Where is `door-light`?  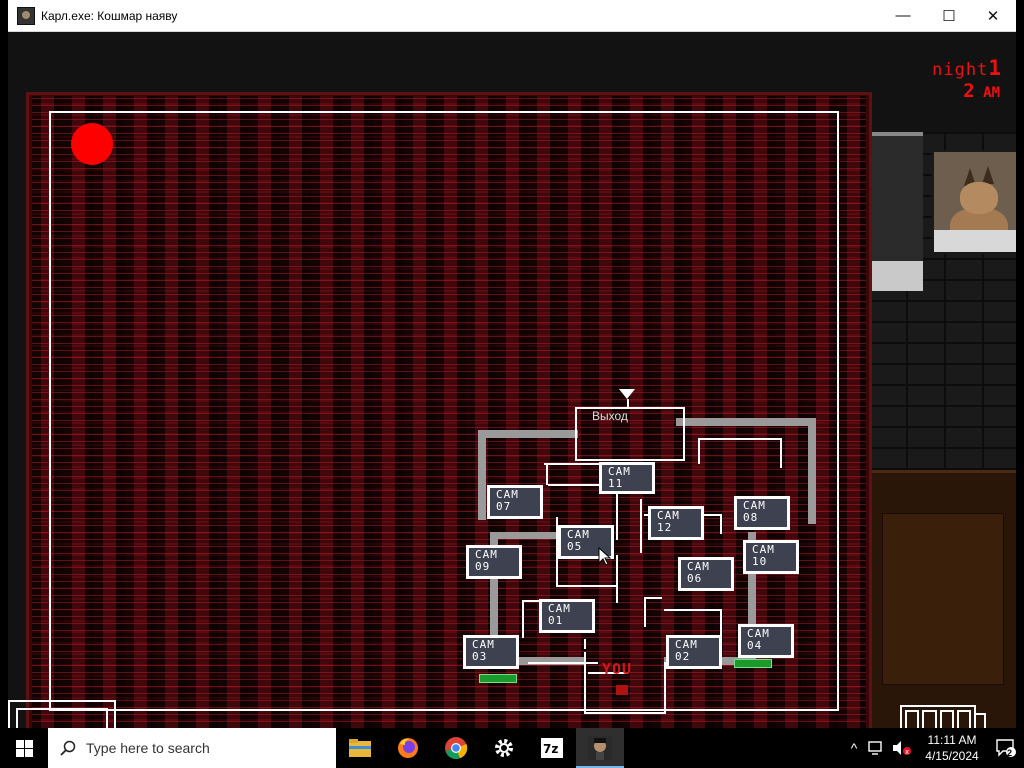
door-light is located at coordinates (895, 276).